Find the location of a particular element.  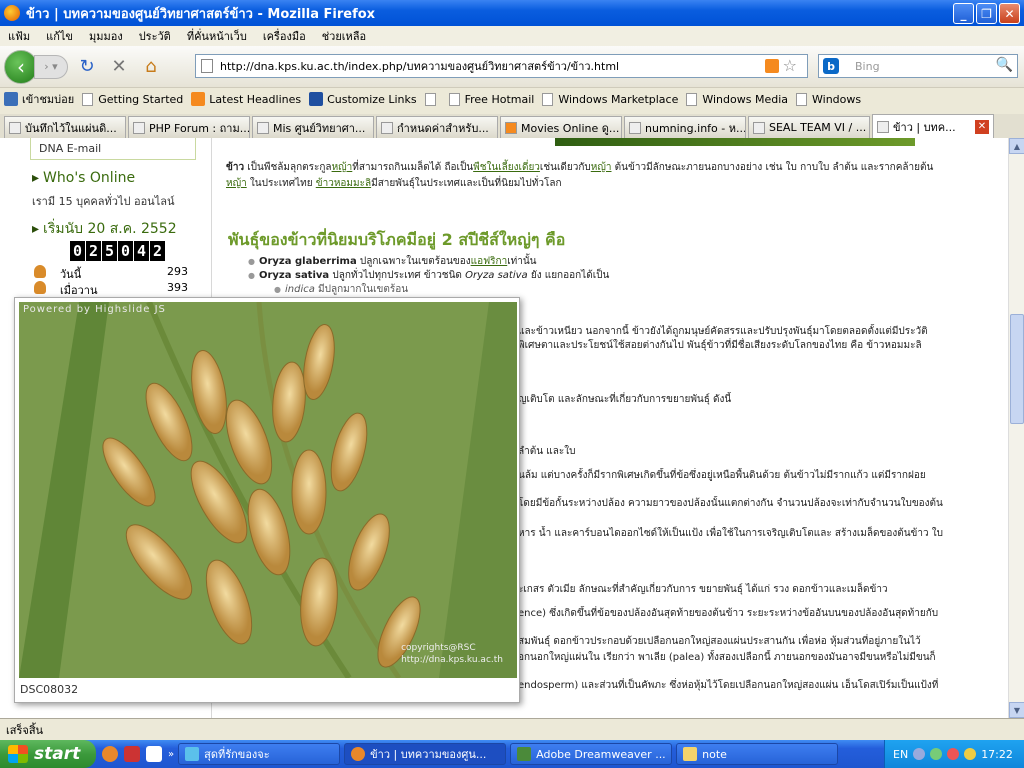

back-button: ‹ is located at coordinates (21, 66).